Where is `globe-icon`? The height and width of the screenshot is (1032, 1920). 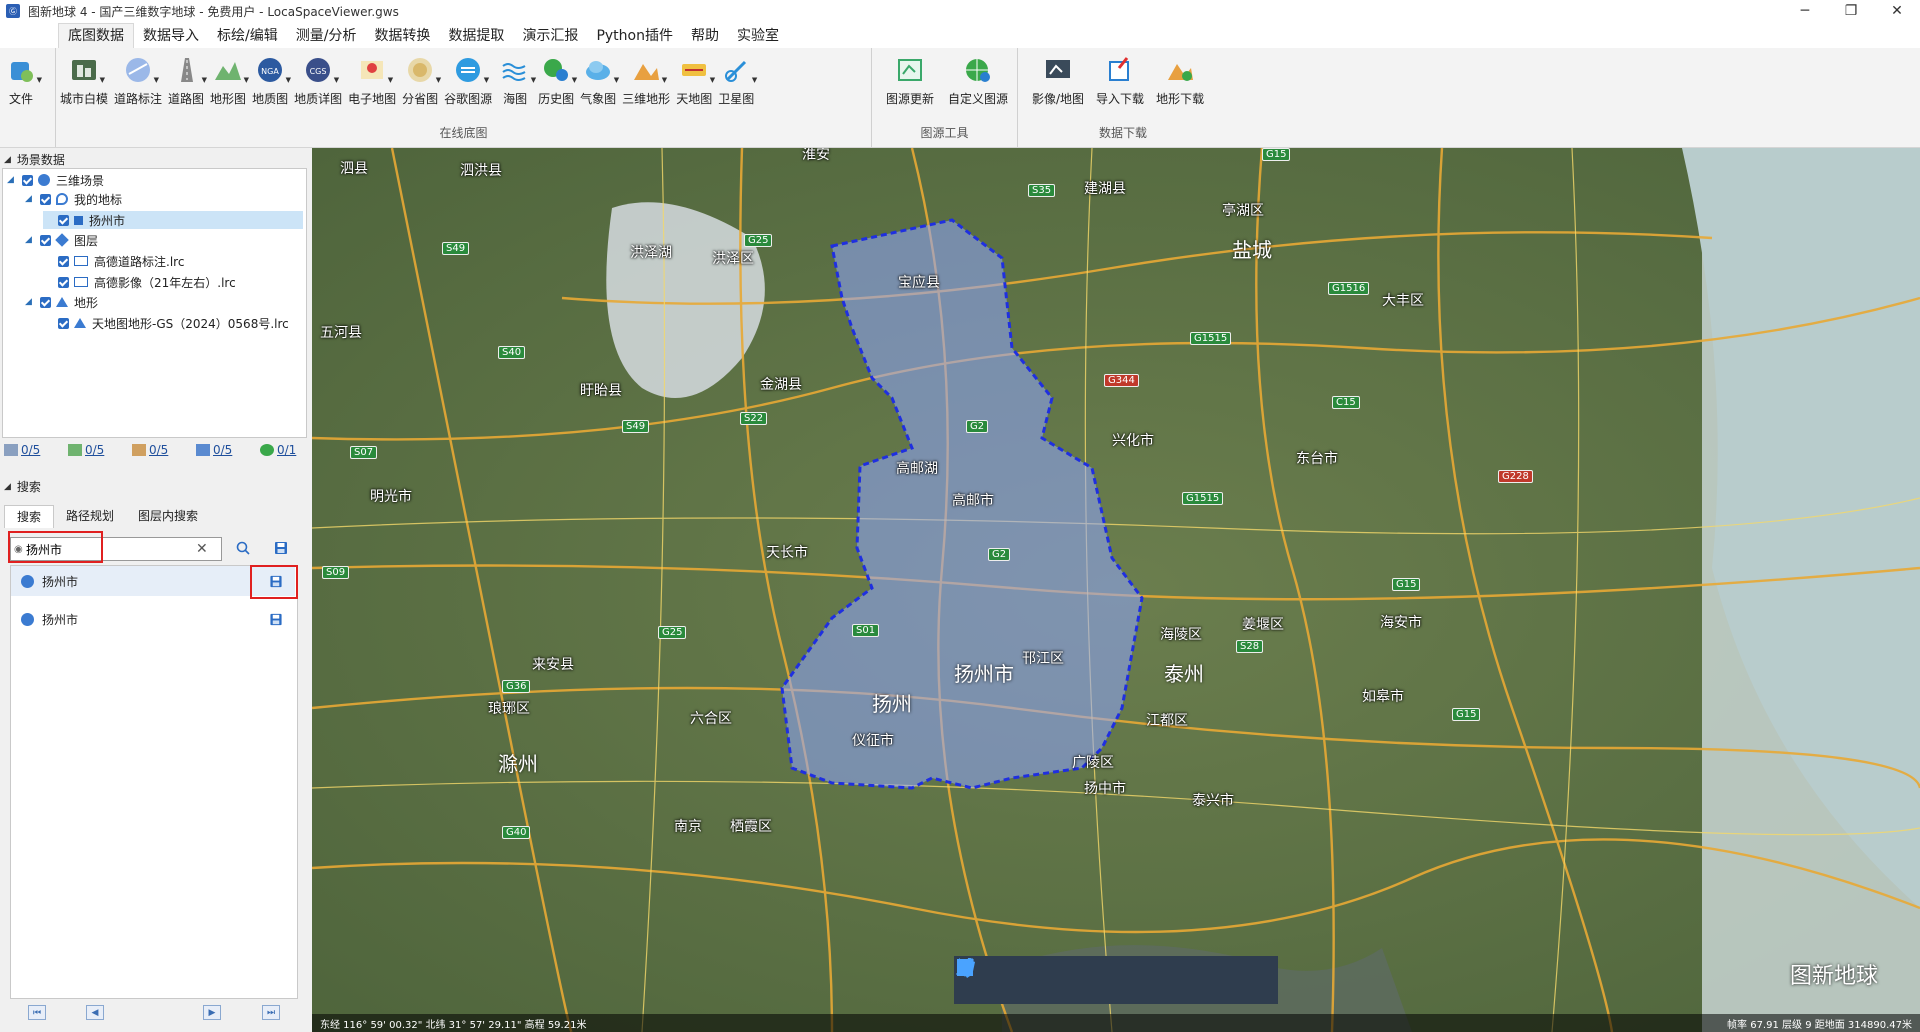 globe-icon is located at coordinates (27, 619).